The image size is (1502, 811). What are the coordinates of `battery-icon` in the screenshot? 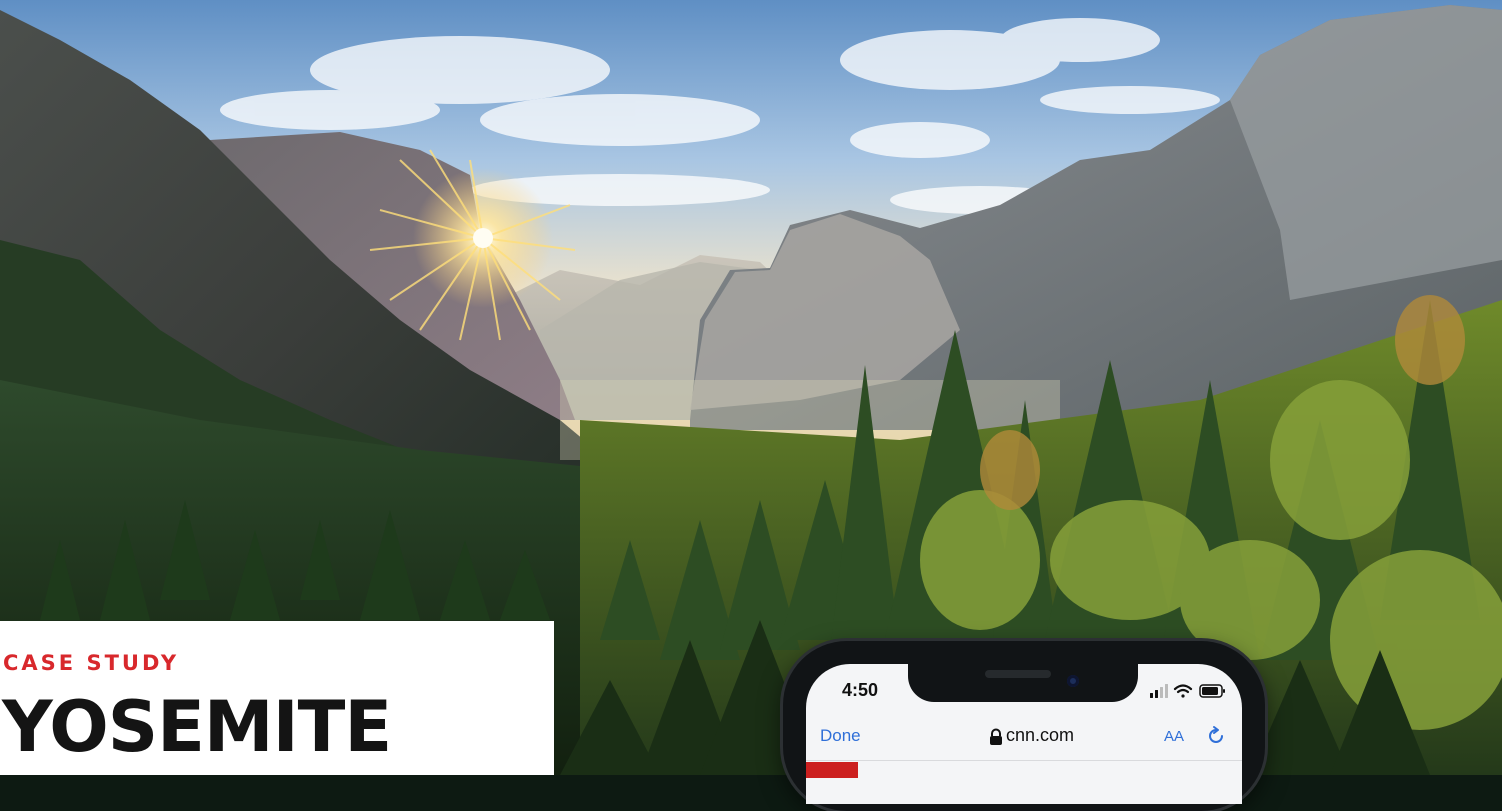 It's located at (1212, 691).